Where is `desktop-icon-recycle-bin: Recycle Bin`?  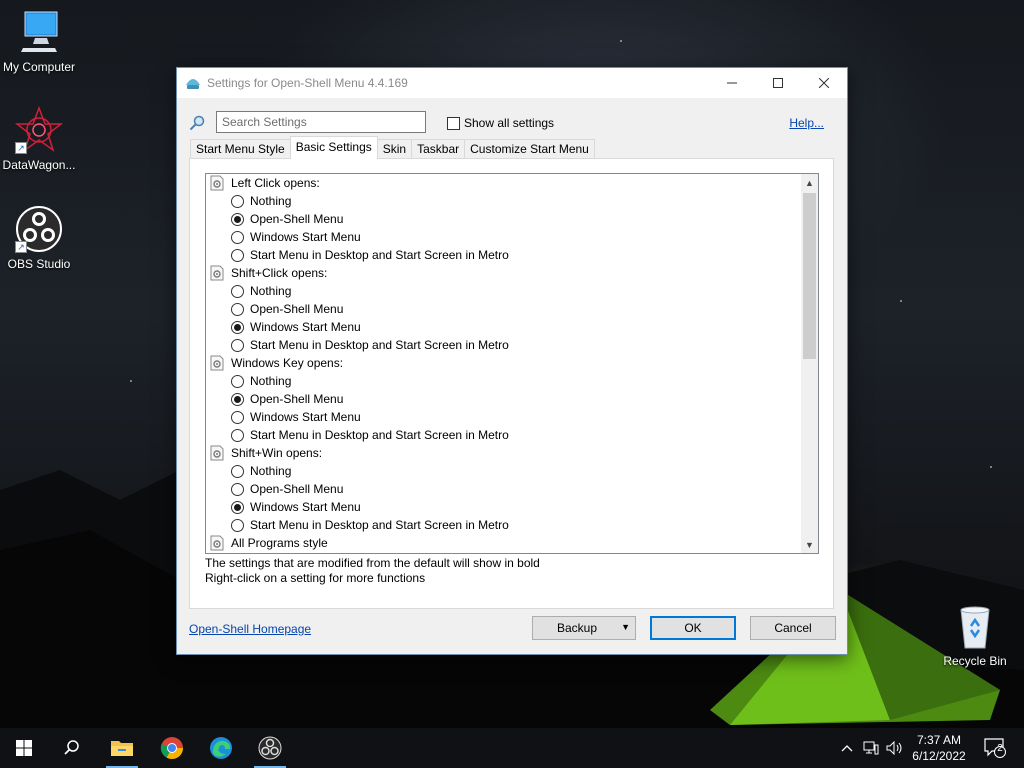 desktop-icon-recycle-bin: Recycle Bin is located at coordinates (975, 635).